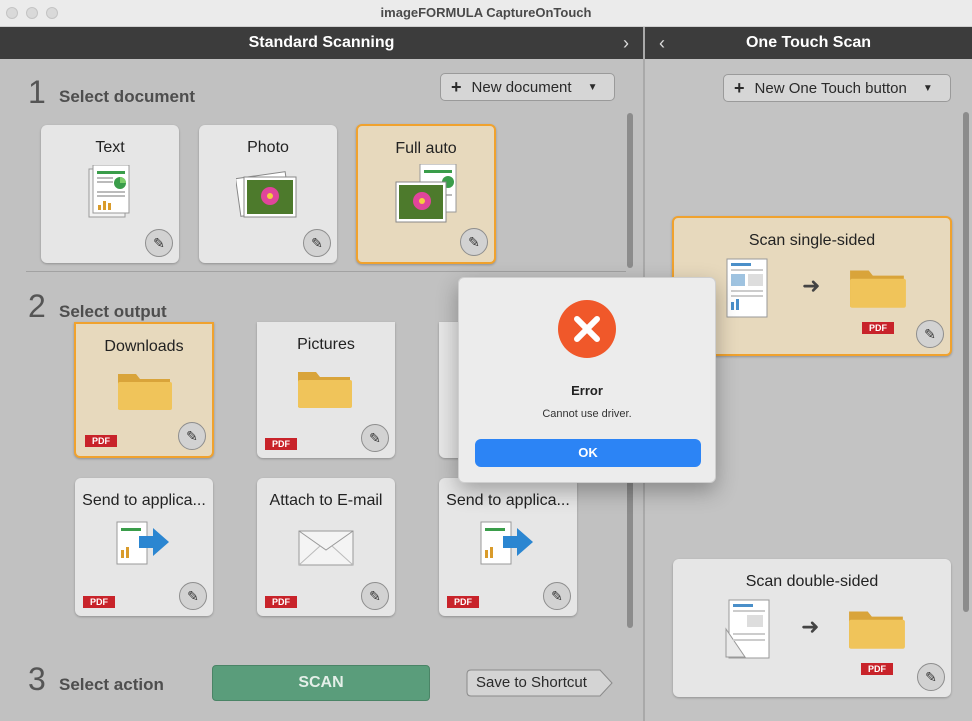 The image size is (972, 721). I want to click on save-to-shortcut-label: Save to Shortcut, so click(531, 682).